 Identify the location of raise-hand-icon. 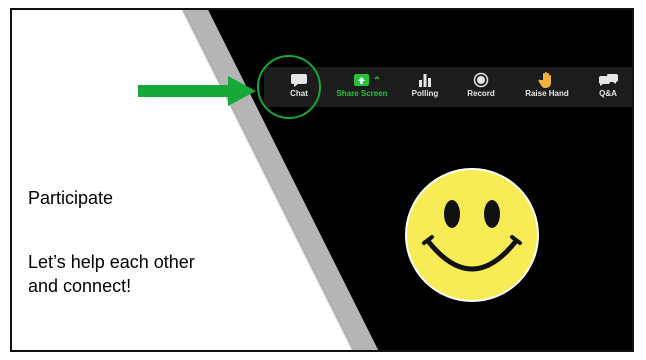
(544, 80).